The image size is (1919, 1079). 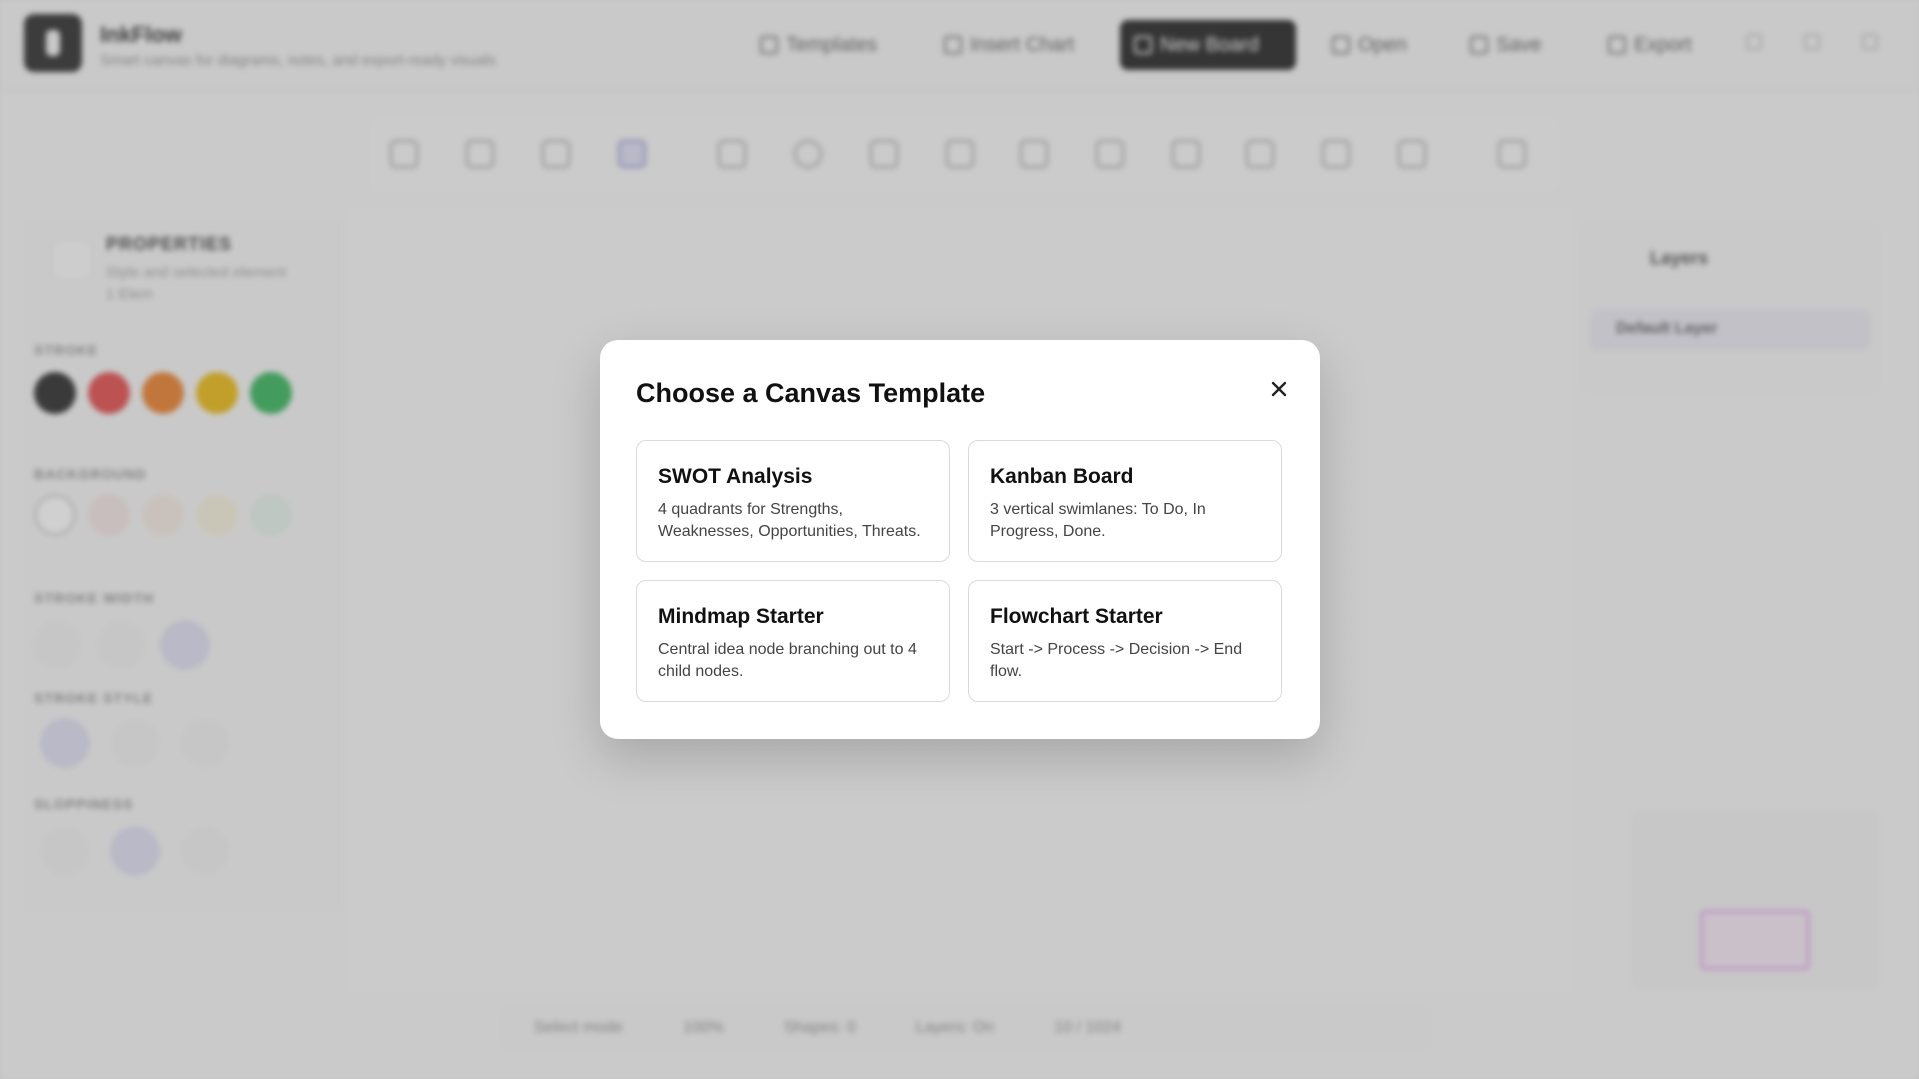 I want to click on close-button, so click(x=1279, y=389).